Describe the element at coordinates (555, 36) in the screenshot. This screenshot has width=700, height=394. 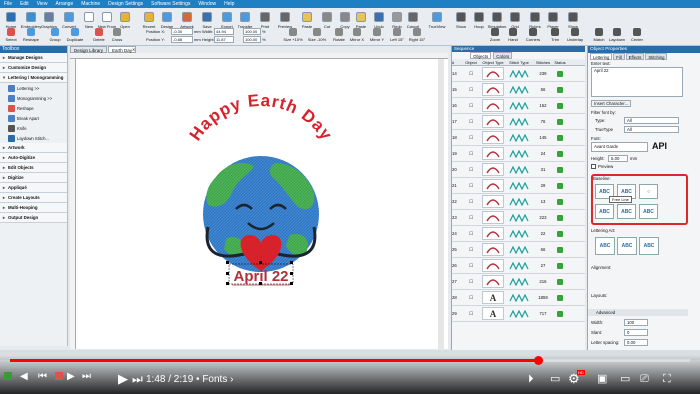
I see `tool-button-trim: Trim` at that location.